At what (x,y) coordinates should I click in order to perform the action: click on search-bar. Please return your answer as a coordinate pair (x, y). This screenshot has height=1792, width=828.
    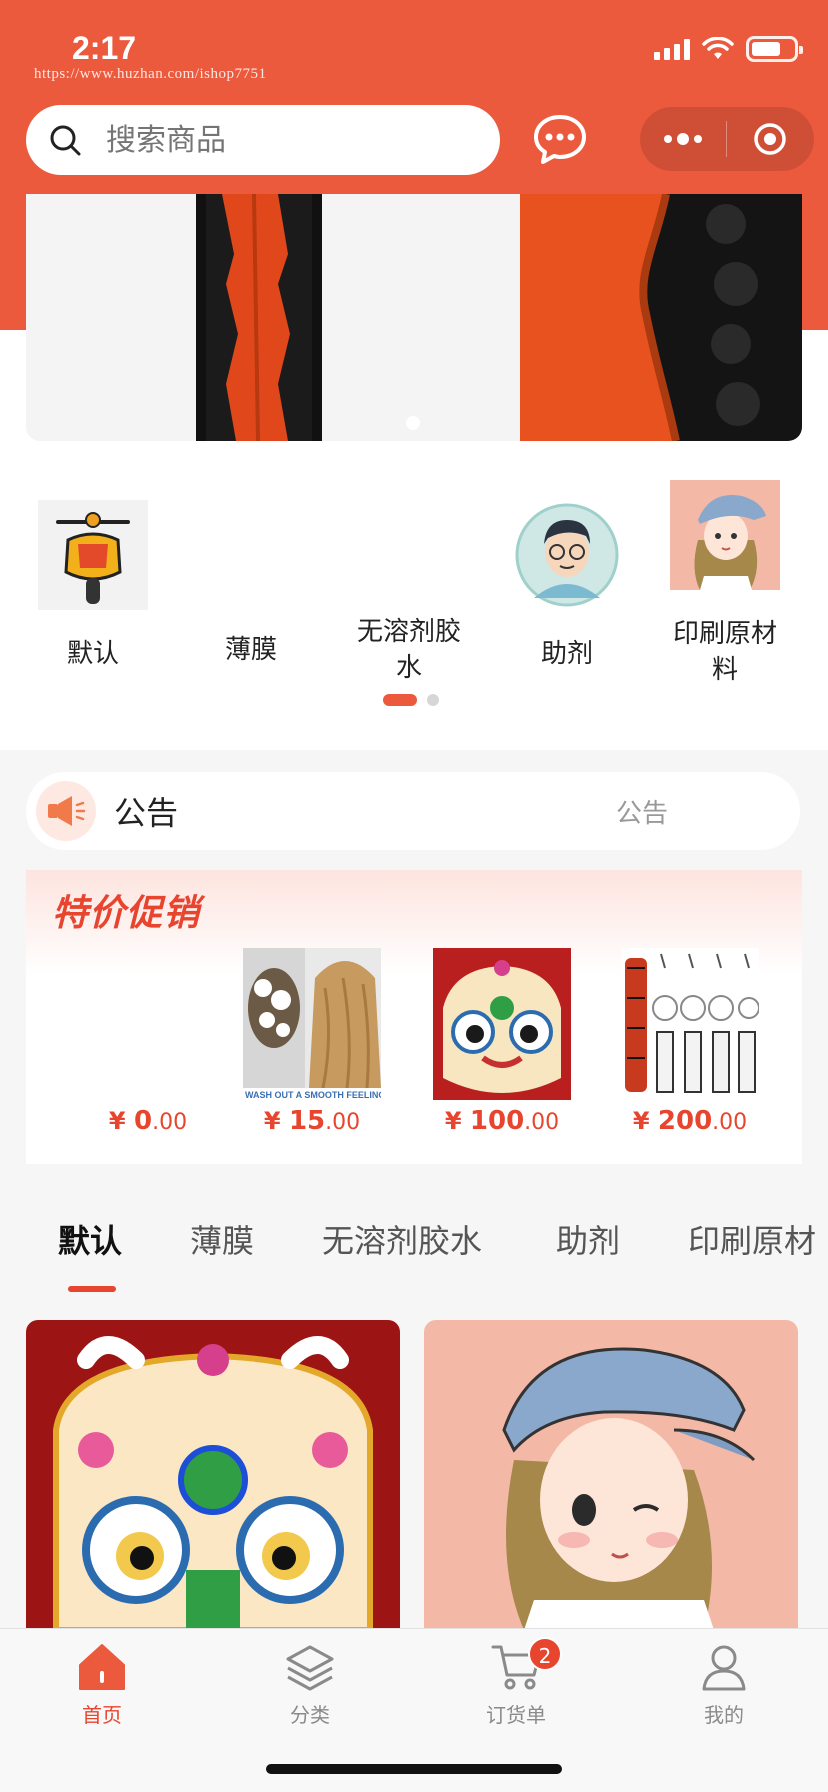
    Looking at the image, I should click on (263, 140).